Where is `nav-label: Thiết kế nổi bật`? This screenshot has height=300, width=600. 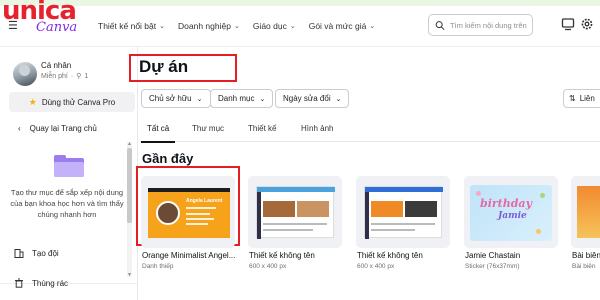 nav-label: Thiết kế nổi bật is located at coordinates (127, 26).